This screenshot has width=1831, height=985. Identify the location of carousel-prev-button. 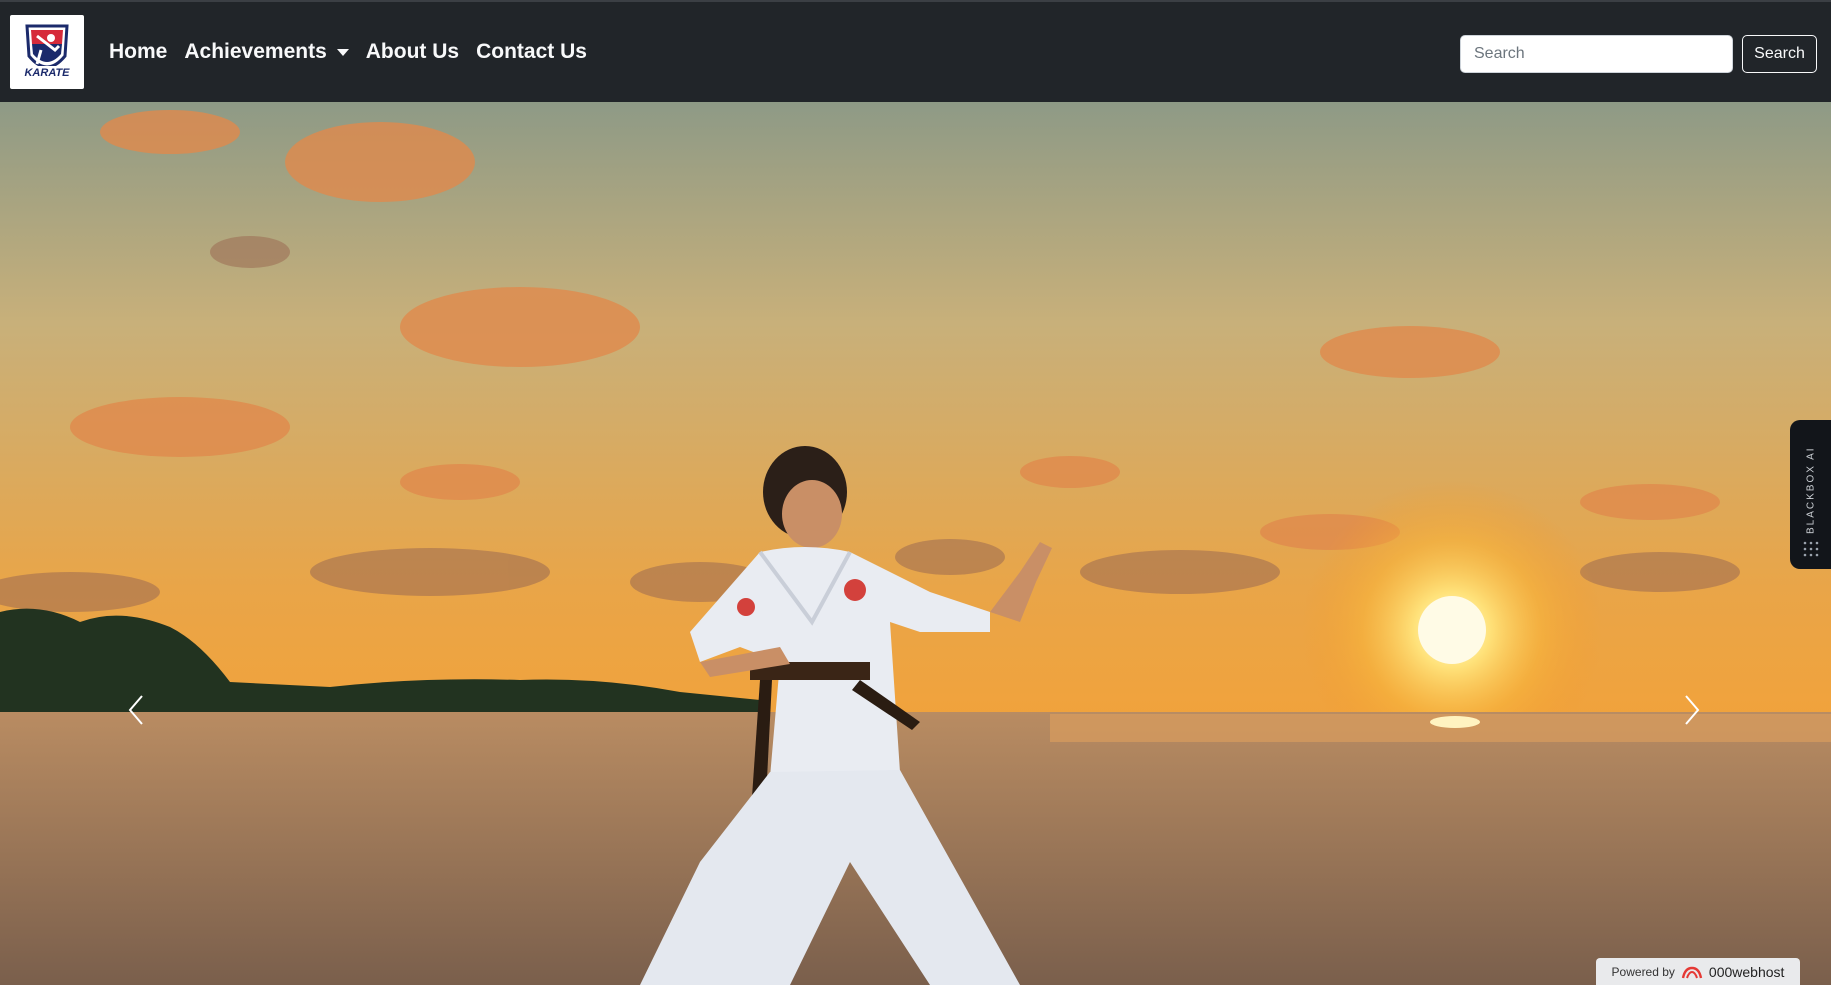
(136, 710).